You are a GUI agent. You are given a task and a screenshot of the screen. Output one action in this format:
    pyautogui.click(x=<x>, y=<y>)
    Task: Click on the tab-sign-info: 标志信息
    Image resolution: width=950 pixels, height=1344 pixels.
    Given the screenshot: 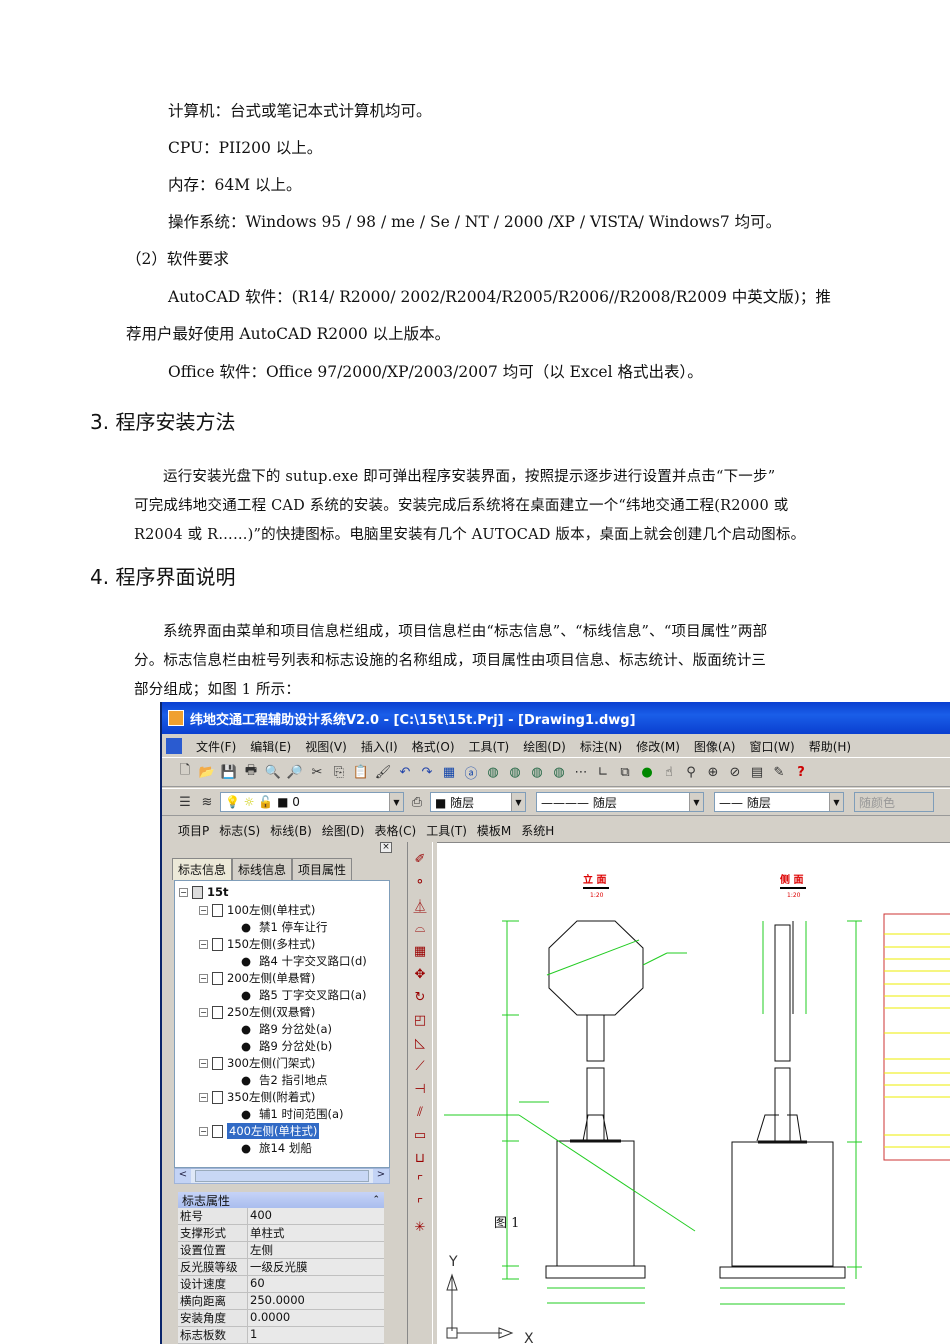 What is the action you would take?
    pyautogui.click(x=202, y=869)
    